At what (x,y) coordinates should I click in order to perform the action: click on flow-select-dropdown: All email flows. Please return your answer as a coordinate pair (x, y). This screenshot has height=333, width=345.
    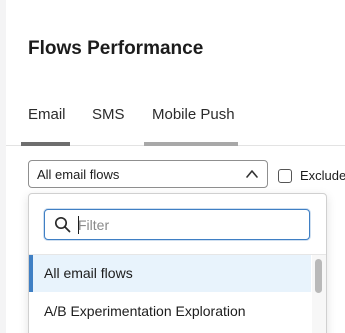
    Looking at the image, I should click on (148, 174).